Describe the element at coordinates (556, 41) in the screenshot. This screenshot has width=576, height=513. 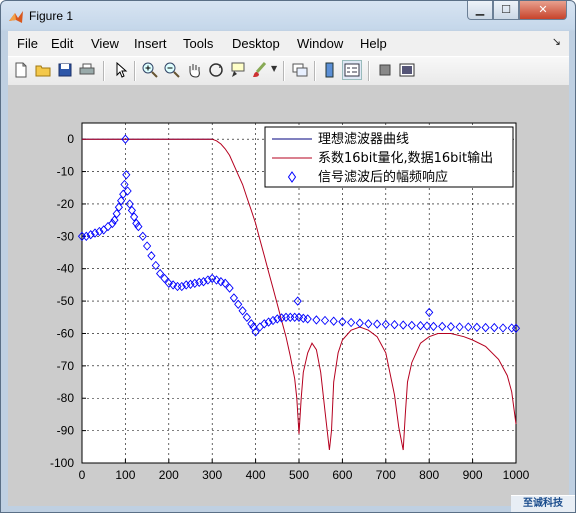
I see `dock-figure-icon: ↘` at that location.